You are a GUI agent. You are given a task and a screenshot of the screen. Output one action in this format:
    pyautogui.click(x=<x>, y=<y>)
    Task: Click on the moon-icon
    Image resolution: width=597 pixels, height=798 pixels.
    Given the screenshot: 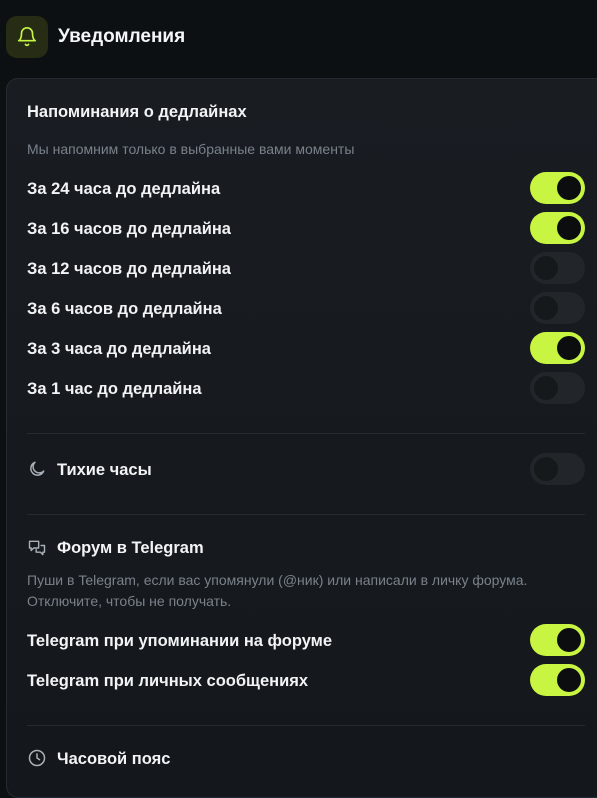 What is the action you would take?
    pyautogui.click(x=37, y=468)
    